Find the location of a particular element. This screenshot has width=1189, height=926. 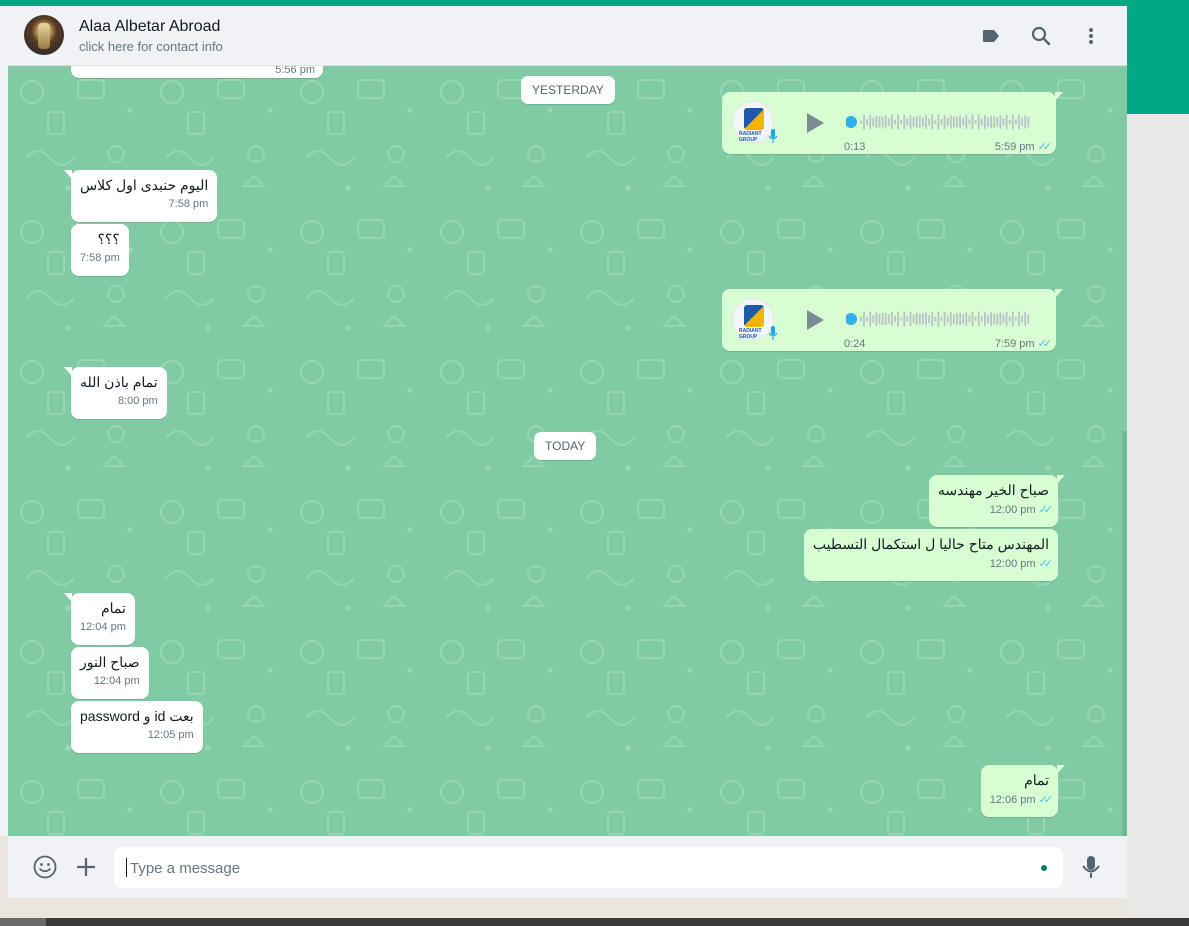

mic-badge-icon is located at coordinates (773, 136).